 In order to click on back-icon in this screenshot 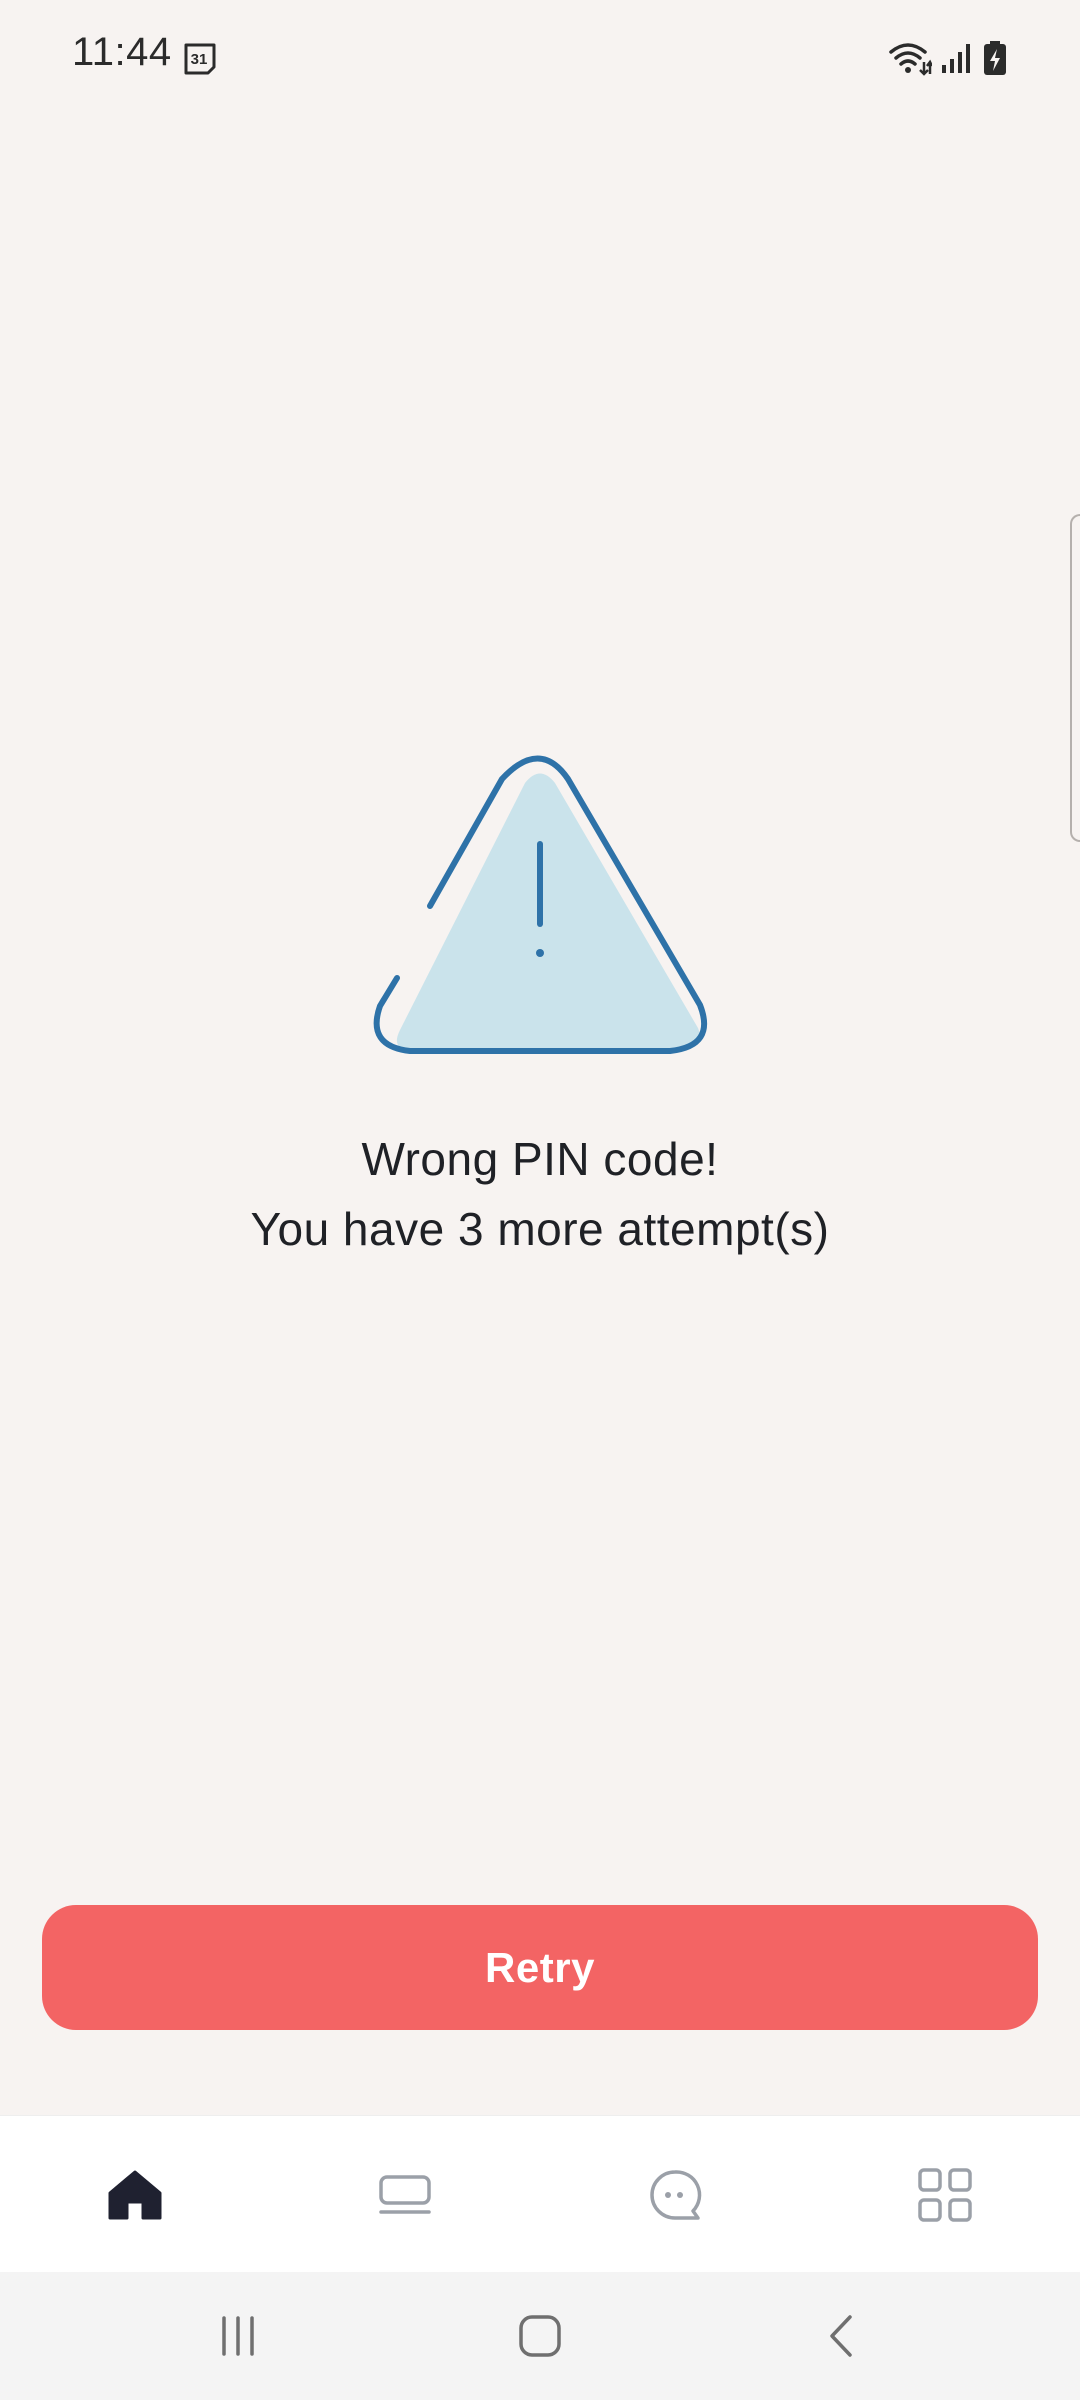, I will do `click(841, 2336)`.